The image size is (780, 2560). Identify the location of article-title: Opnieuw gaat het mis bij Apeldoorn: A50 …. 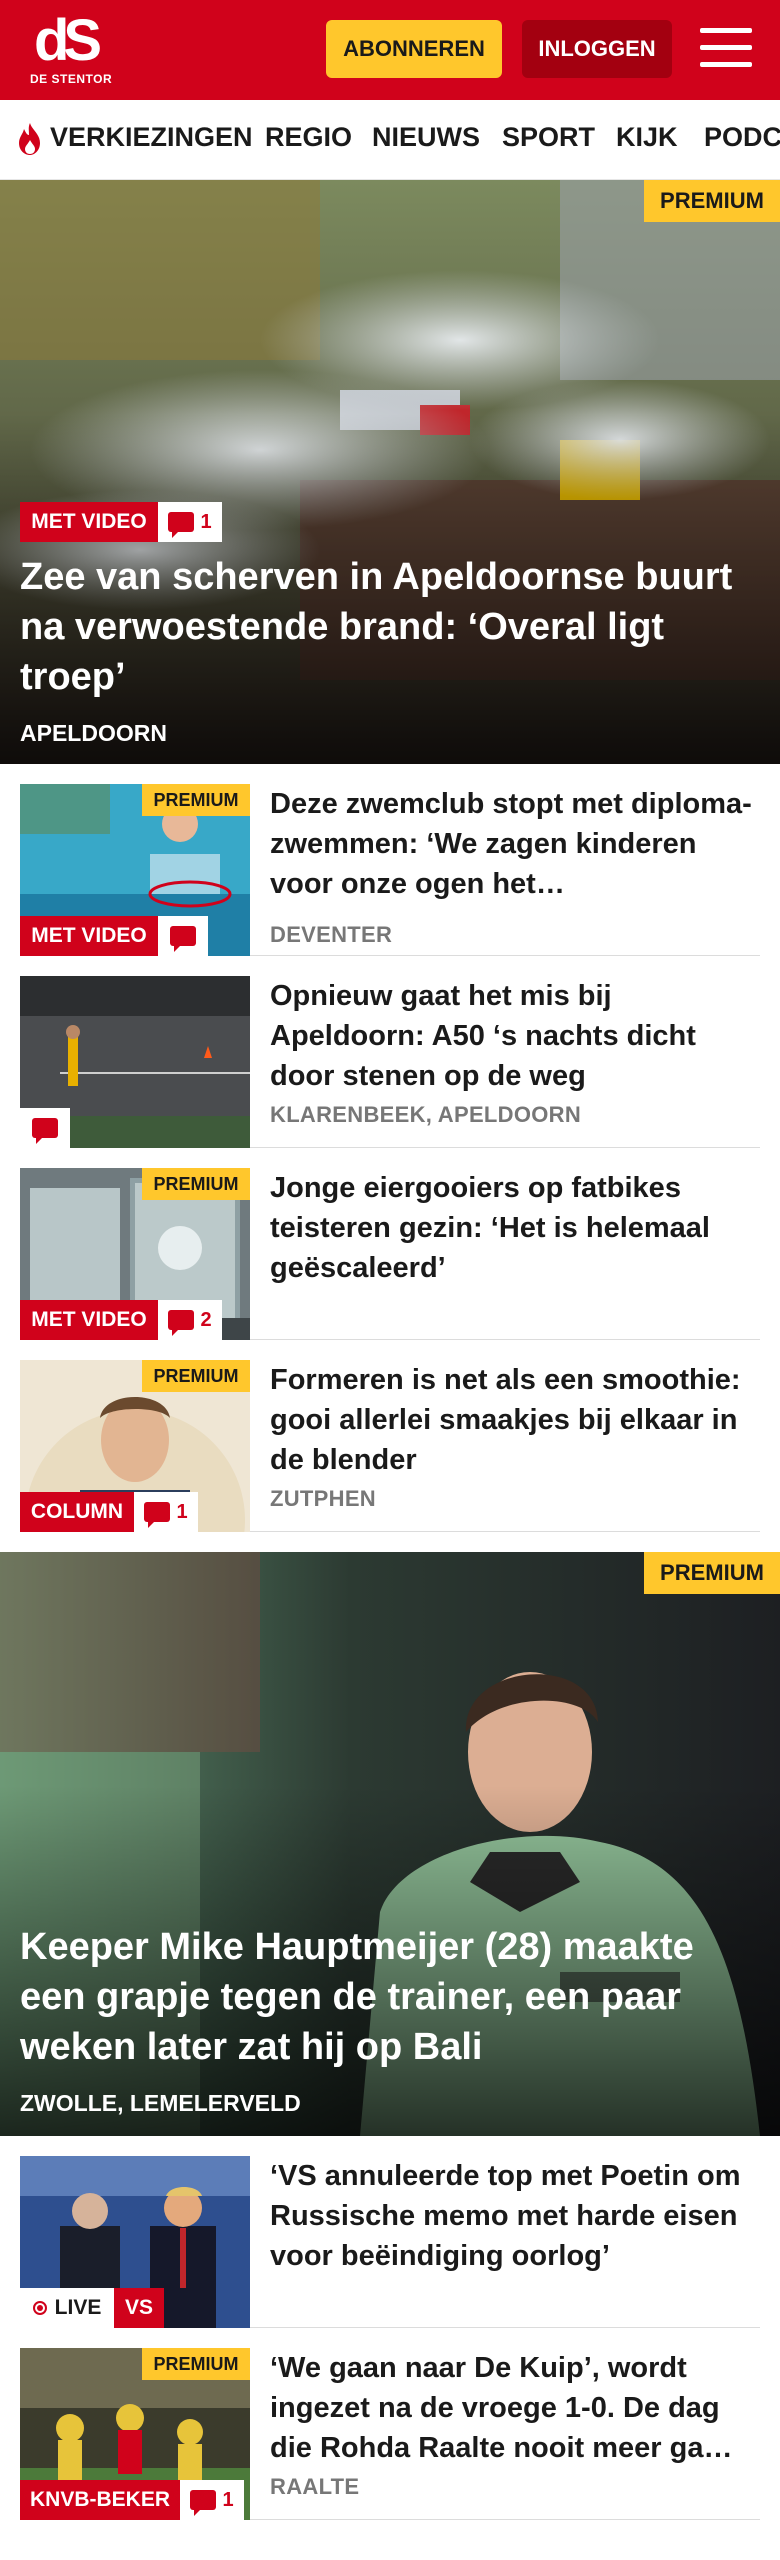
(515, 1036).